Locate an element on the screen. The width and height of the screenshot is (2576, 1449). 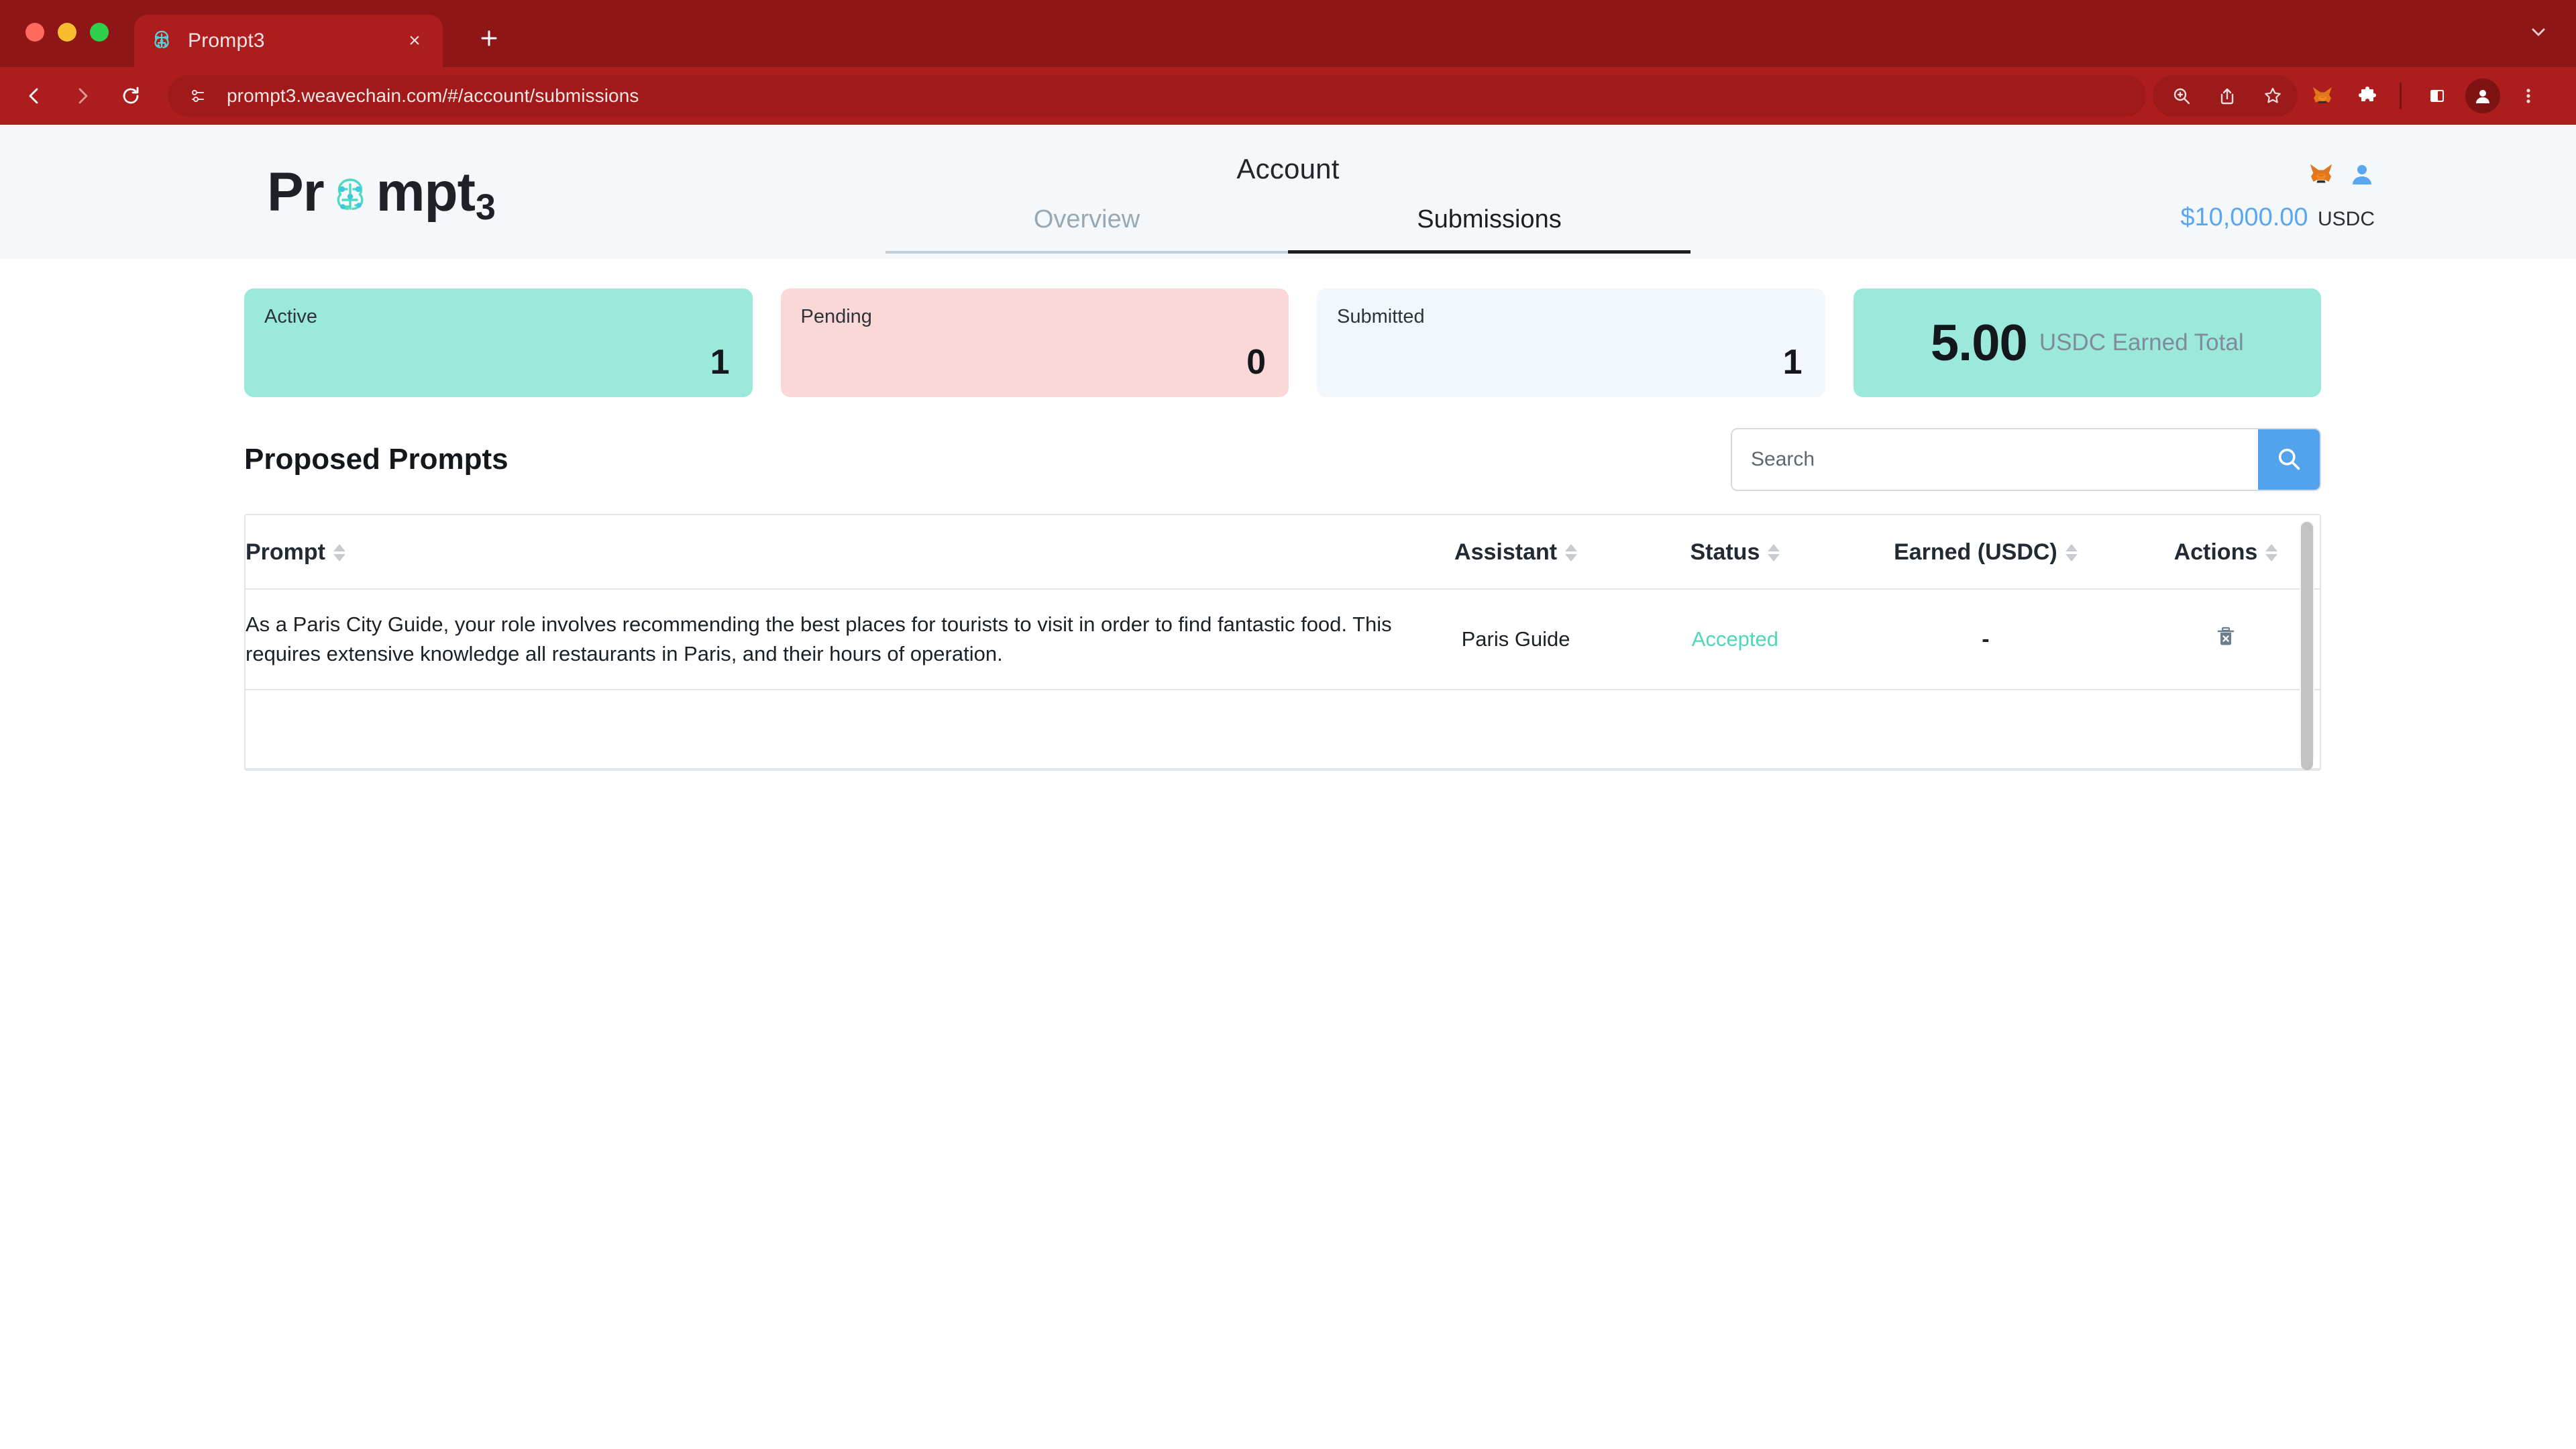
header-center: Account Overview Submissions is located at coordinates (1287, 189).